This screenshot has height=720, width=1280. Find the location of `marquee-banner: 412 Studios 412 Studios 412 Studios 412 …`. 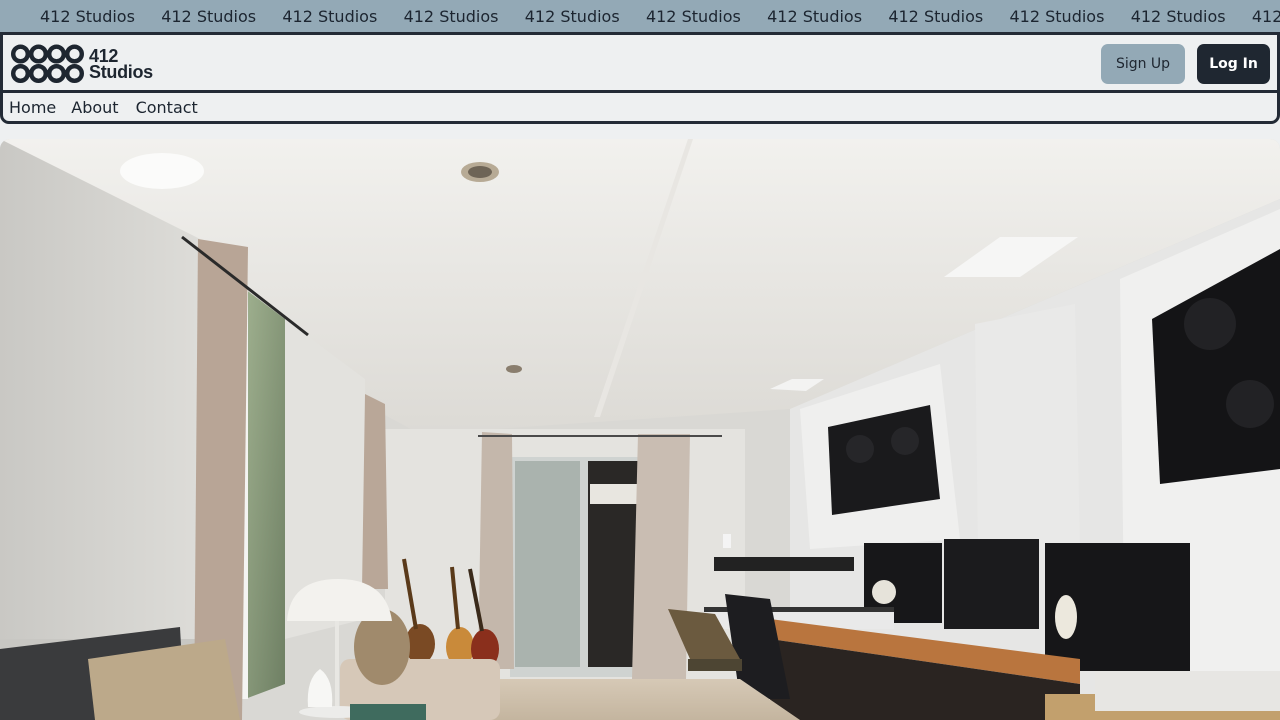

marquee-banner: 412 Studios 412 Studios 412 Studios 412 … is located at coordinates (640, 16).